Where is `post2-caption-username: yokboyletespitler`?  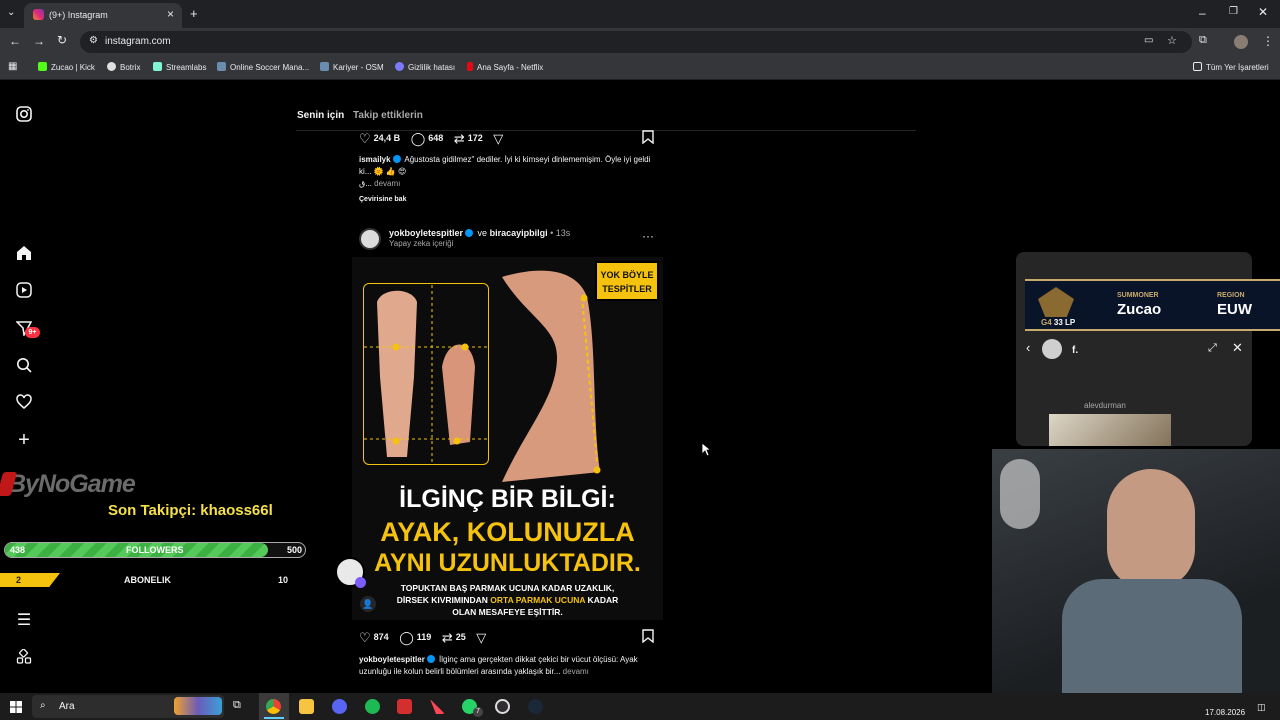 post2-caption-username: yokboyletespitler is located at coordinates (392, 659).